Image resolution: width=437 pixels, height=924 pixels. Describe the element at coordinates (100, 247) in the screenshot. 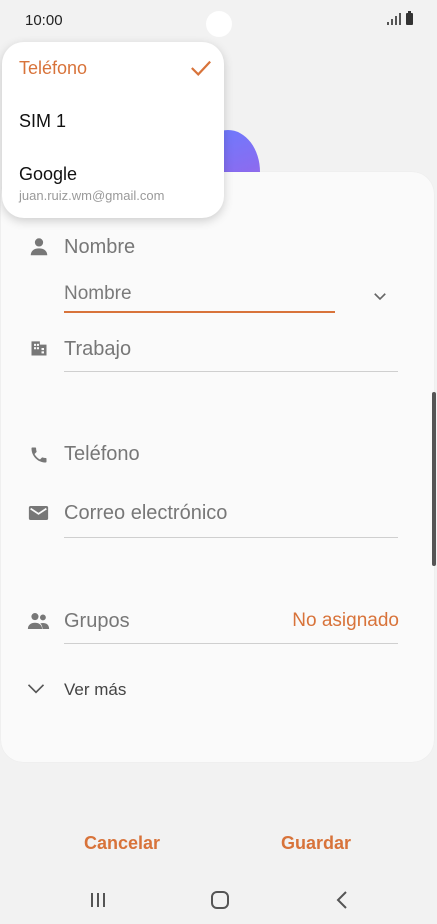

I see `name-label: Nombre` at that location.